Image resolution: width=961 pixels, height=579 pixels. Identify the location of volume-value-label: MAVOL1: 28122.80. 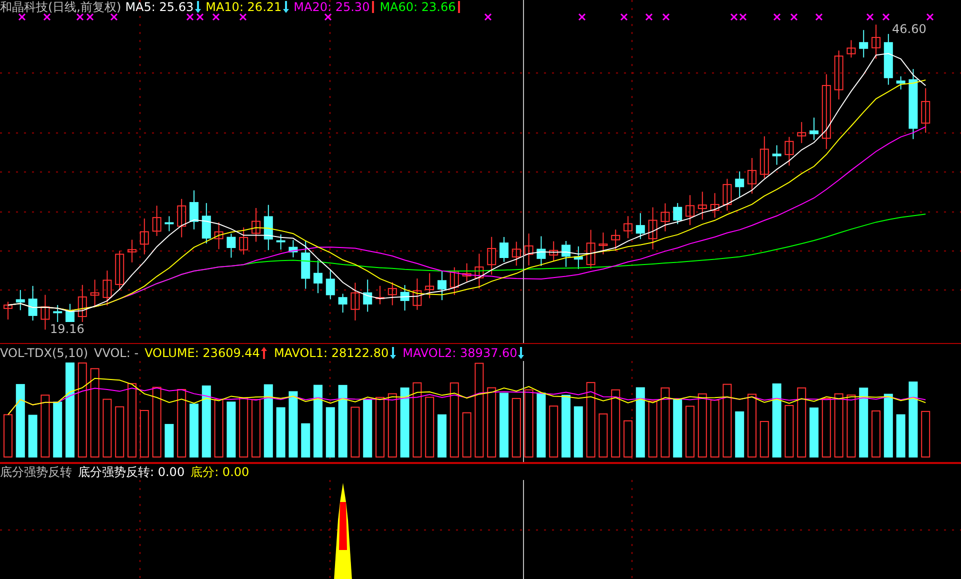
(331, 353).